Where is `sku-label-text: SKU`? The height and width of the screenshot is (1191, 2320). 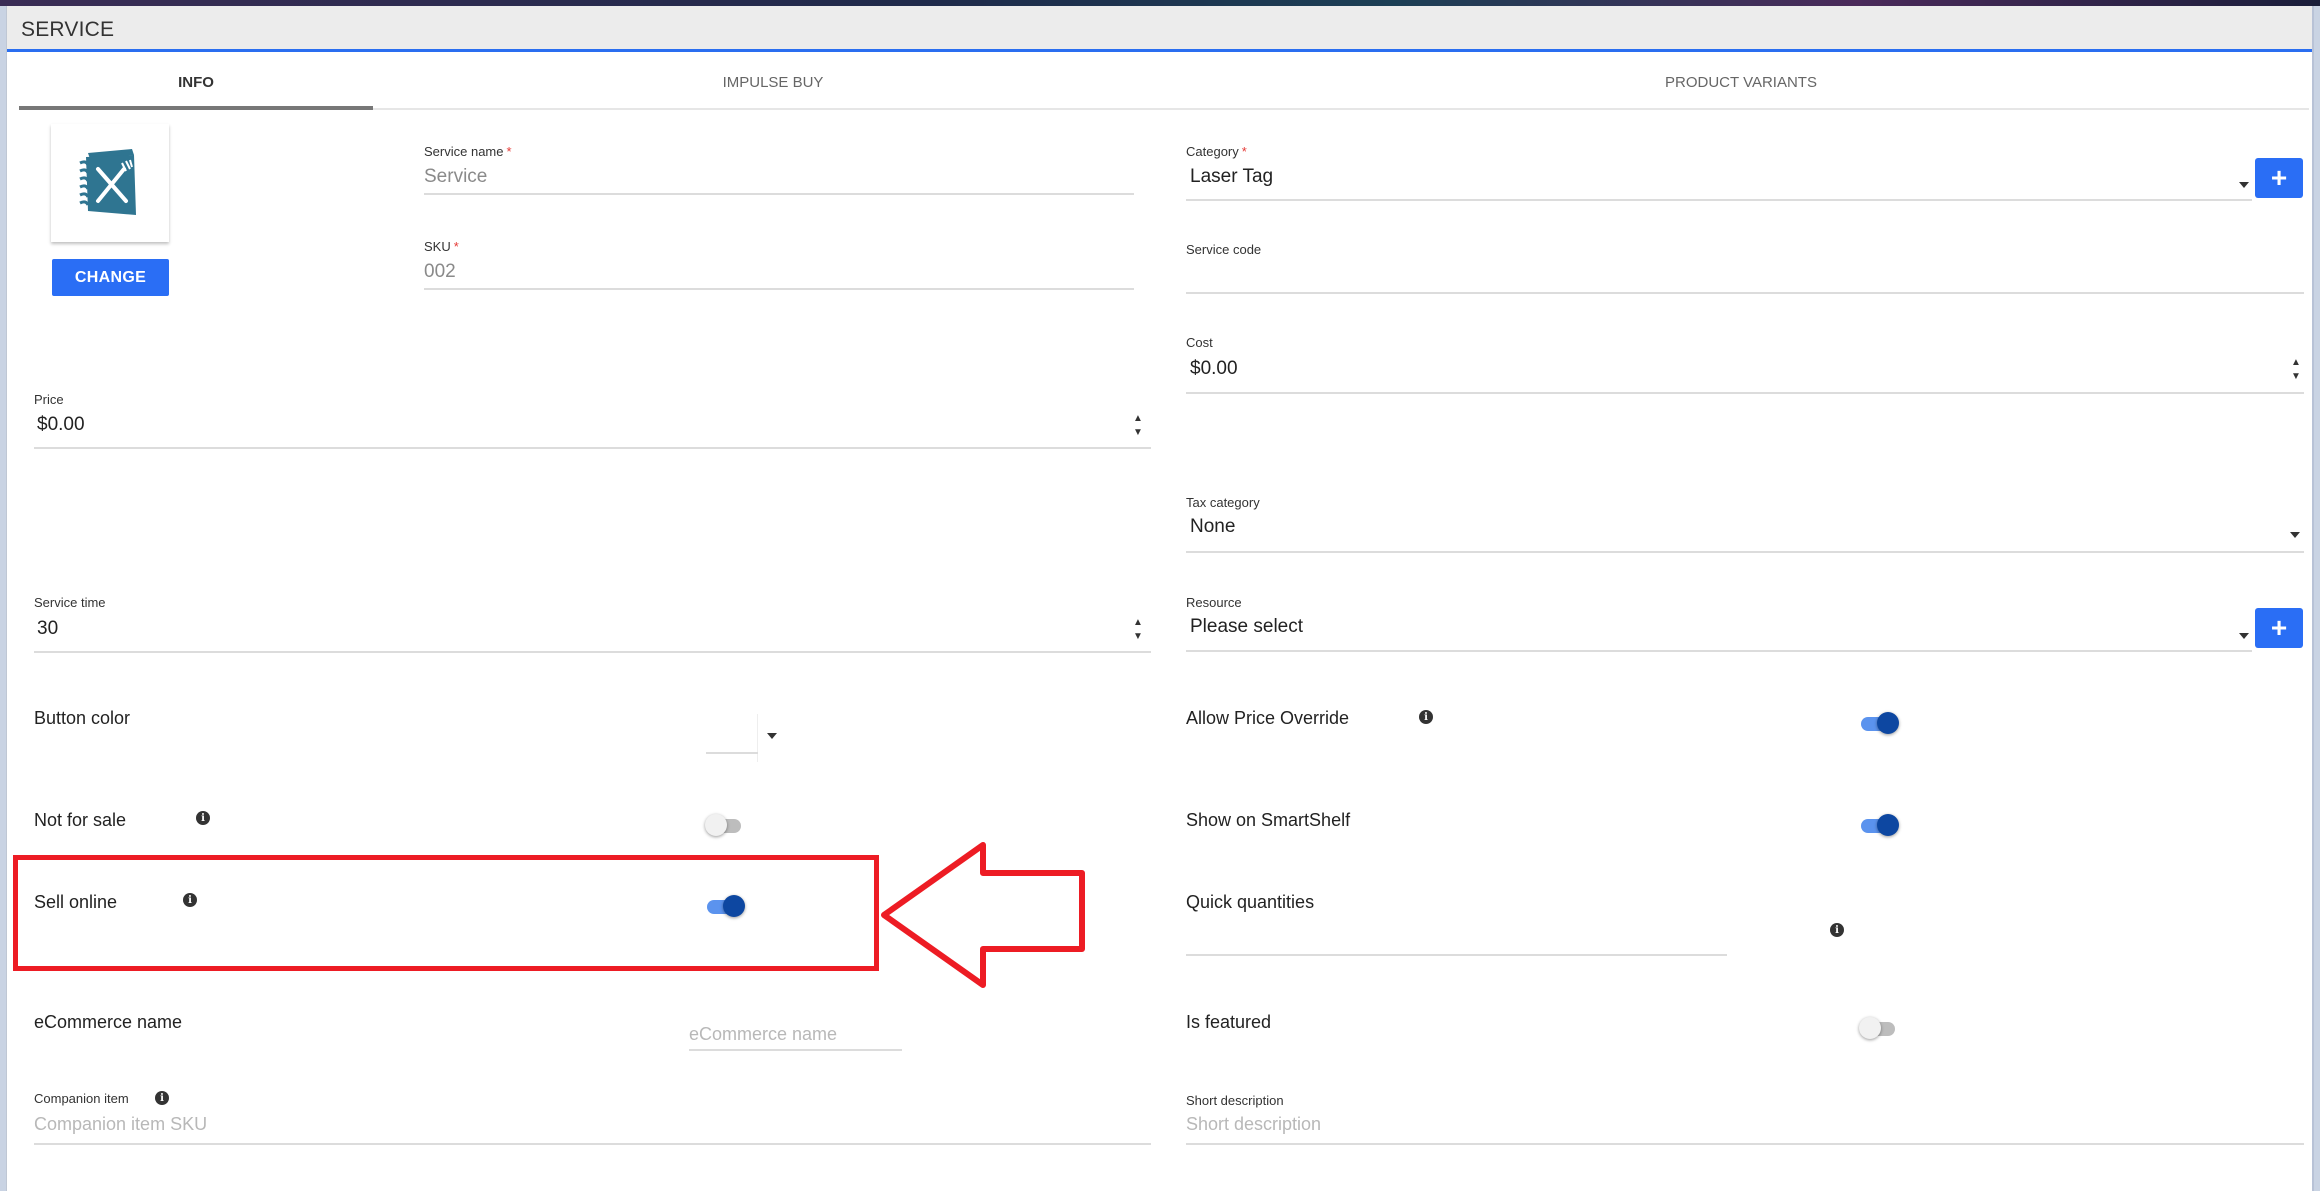 sku-label-text: SKU is located at coordinates (437, 246).